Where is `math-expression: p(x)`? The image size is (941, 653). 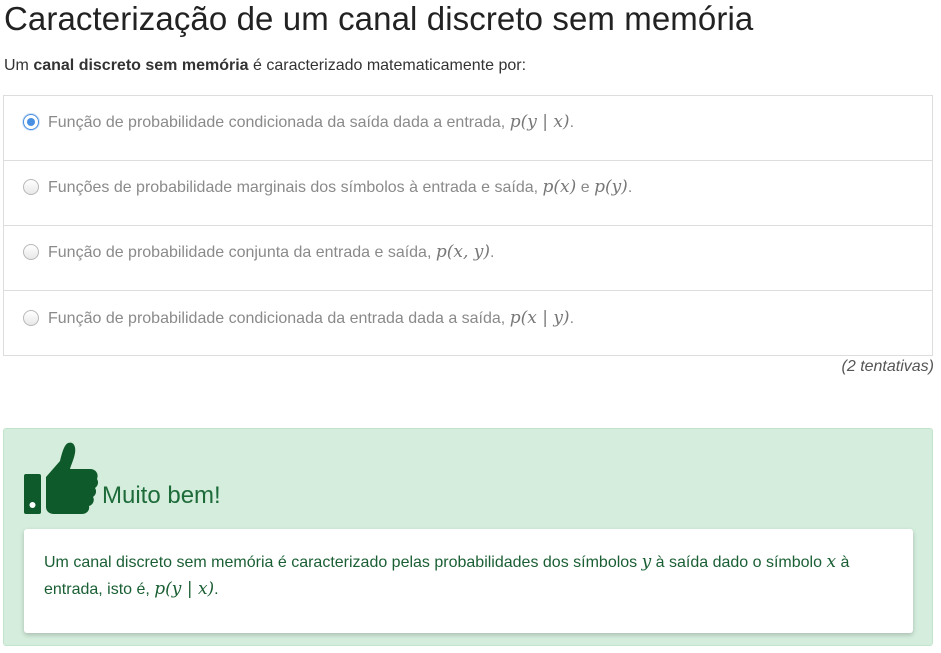
math-expression: p(x) is located at coordinates (559, 187).